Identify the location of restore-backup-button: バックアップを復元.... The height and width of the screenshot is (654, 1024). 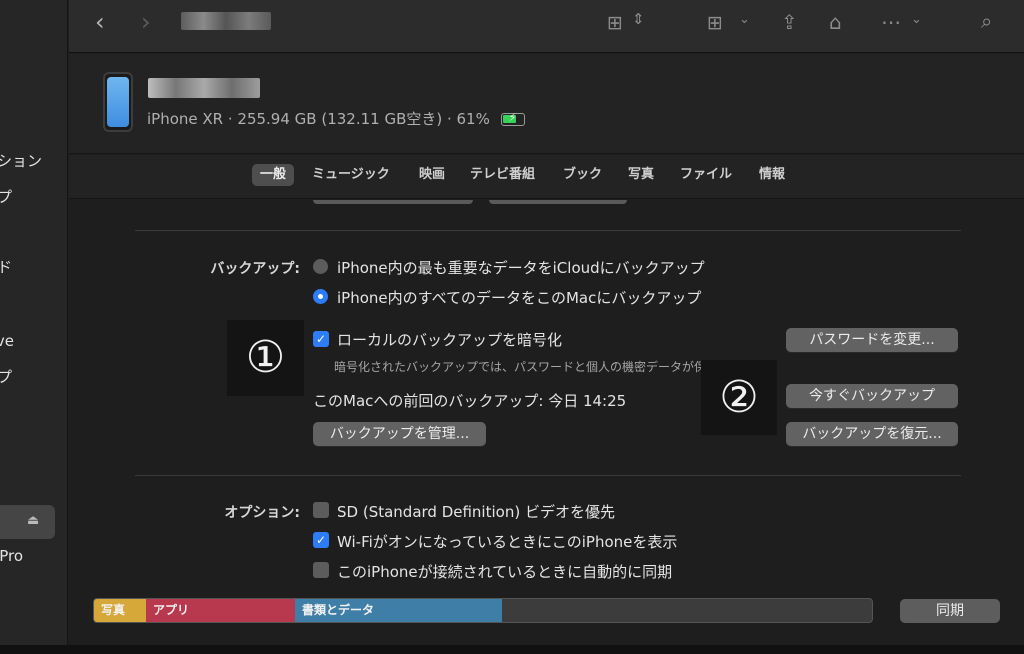
(872, 434).